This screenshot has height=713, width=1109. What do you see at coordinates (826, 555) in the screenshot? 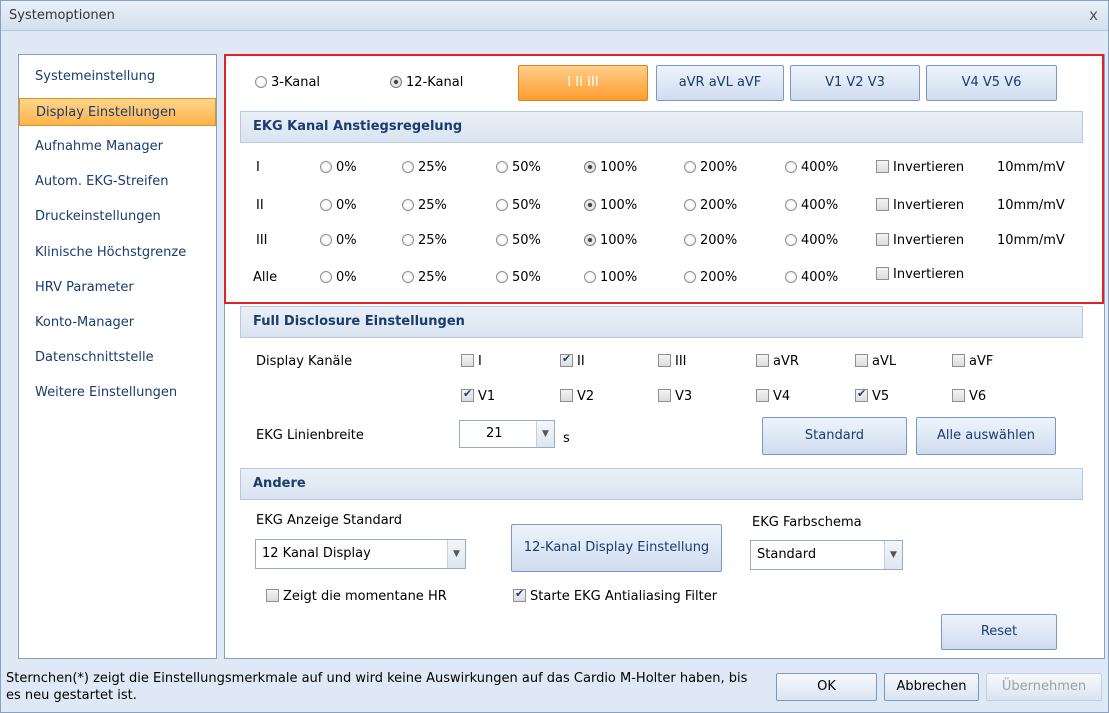
I see `color-scheme-select: Standard ▼` at bounding box center [826, 555].